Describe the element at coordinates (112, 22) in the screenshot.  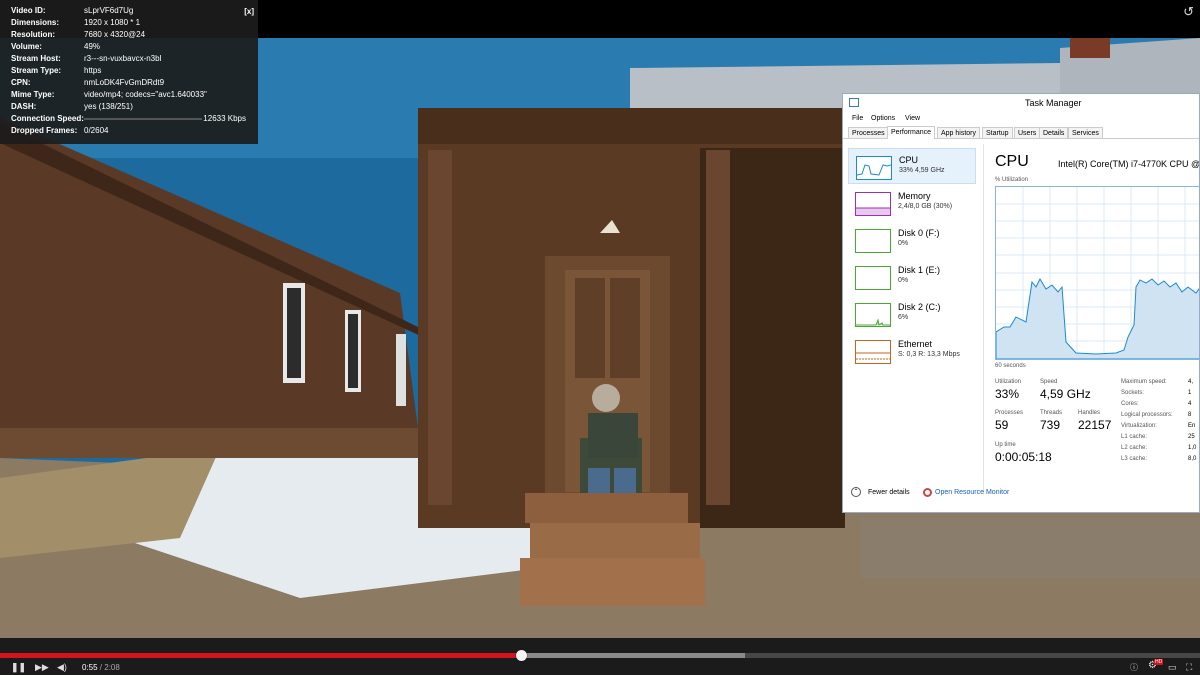
I see `stats-value: 1920 x 1080 * 1` at that location.